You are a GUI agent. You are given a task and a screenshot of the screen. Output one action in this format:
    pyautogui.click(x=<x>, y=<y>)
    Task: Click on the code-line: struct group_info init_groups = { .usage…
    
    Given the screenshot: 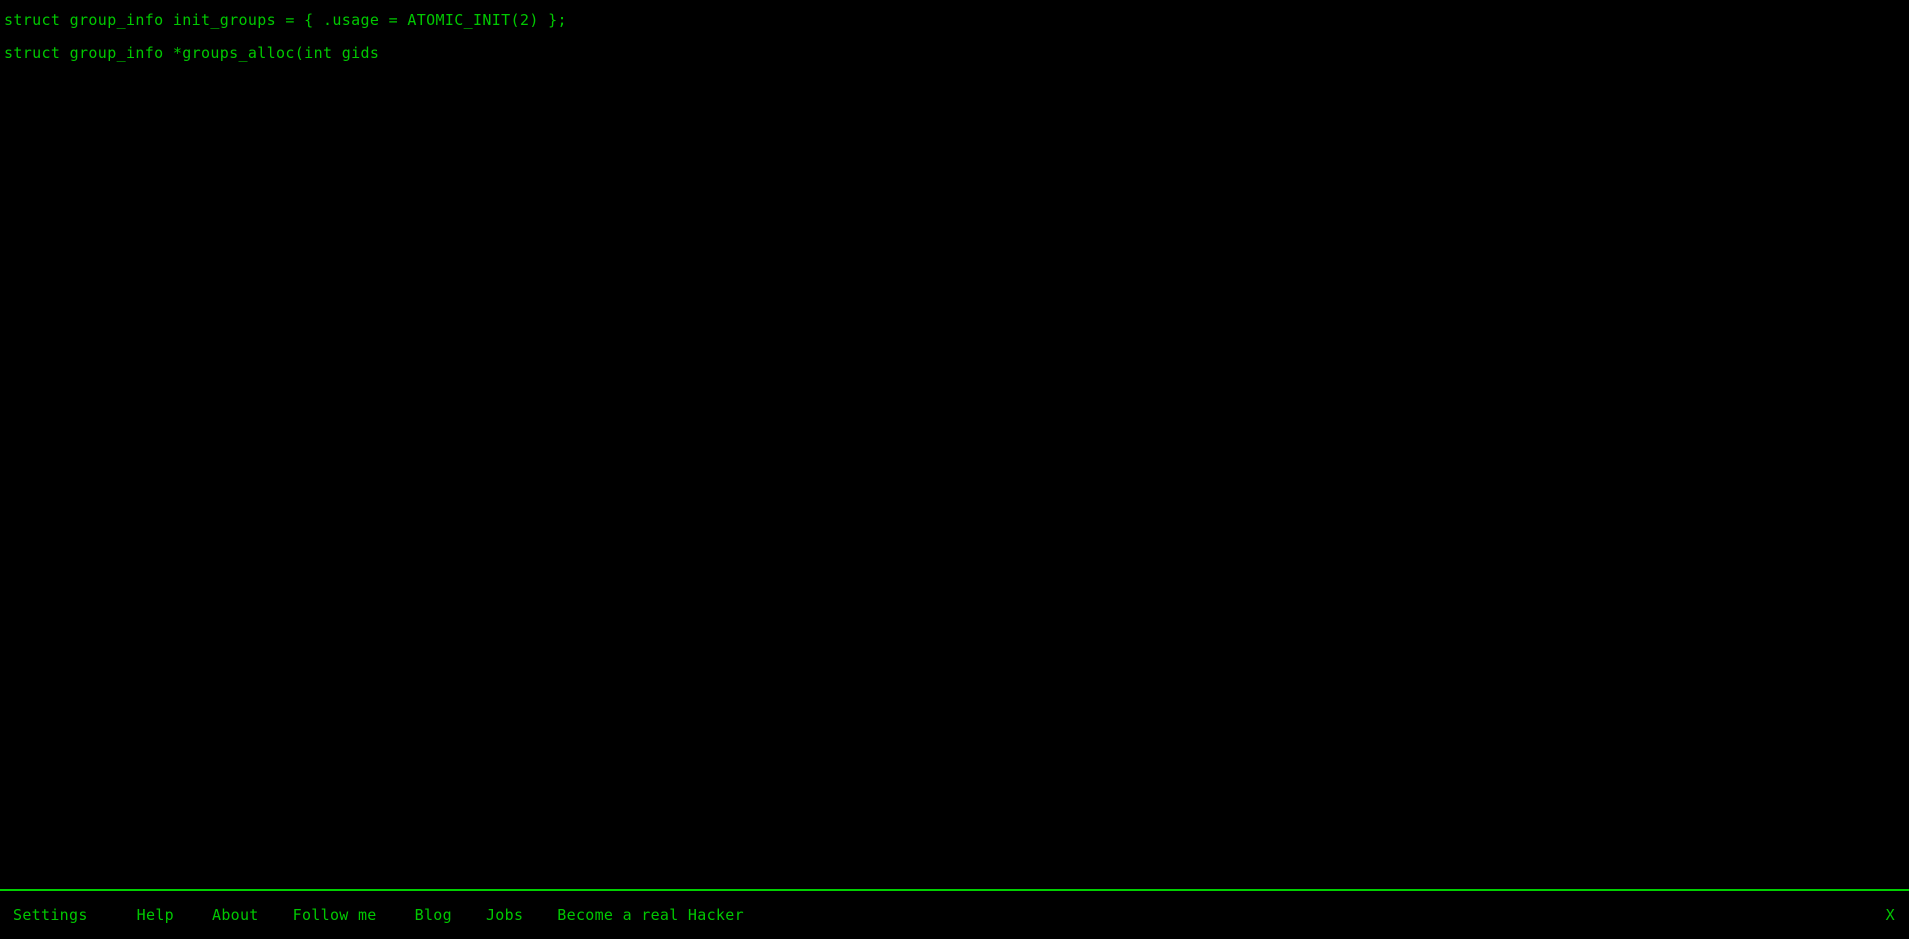 What is the action you would take?
    pyautogui.click(x=285, y=20)
    